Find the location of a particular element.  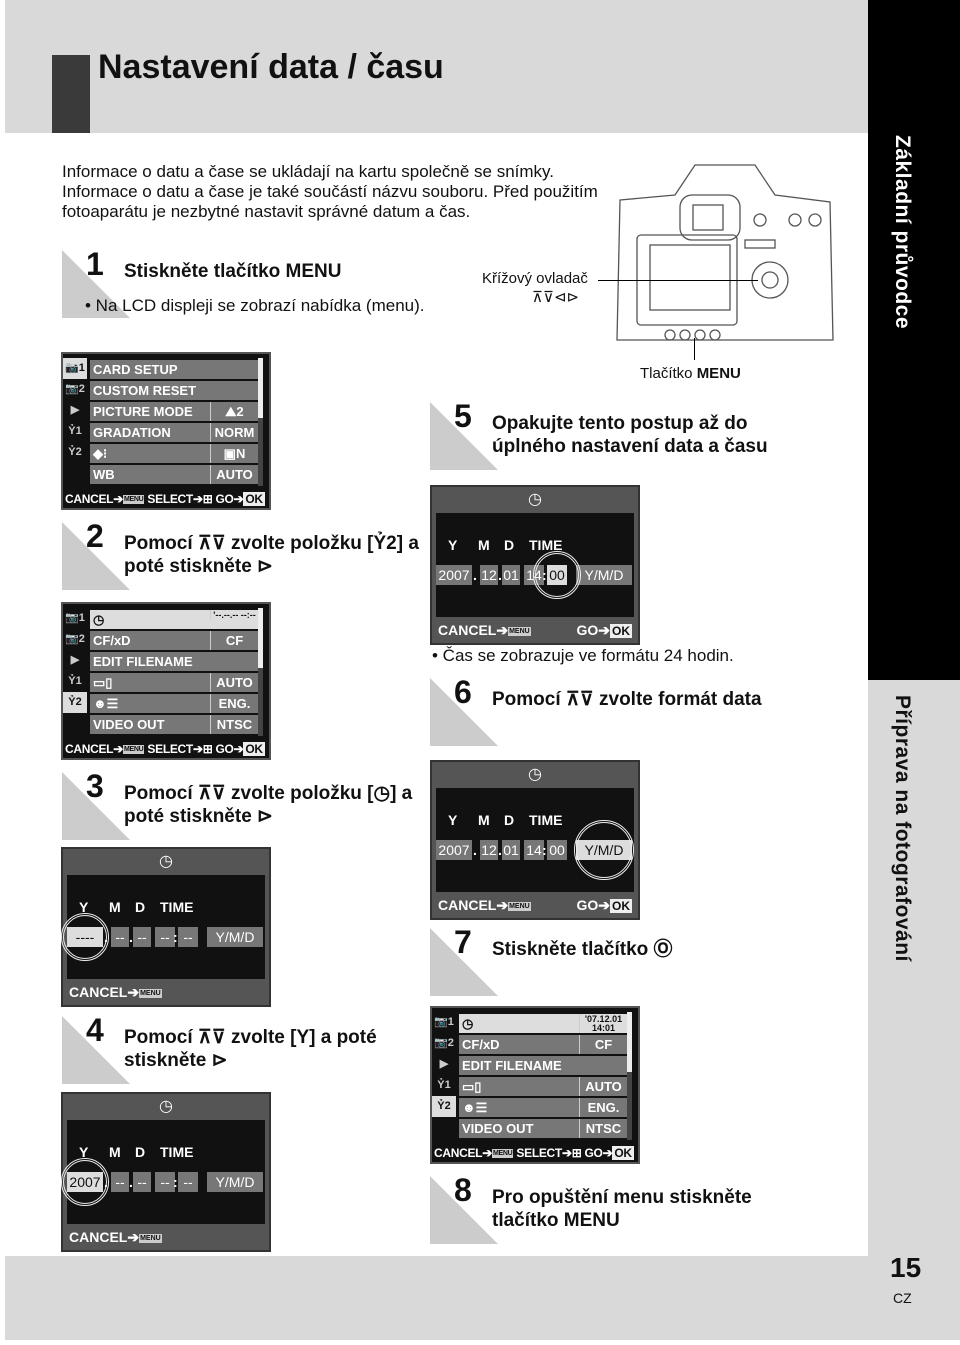

go-hint: GO➔ OK is located at coordinates (604, 630).